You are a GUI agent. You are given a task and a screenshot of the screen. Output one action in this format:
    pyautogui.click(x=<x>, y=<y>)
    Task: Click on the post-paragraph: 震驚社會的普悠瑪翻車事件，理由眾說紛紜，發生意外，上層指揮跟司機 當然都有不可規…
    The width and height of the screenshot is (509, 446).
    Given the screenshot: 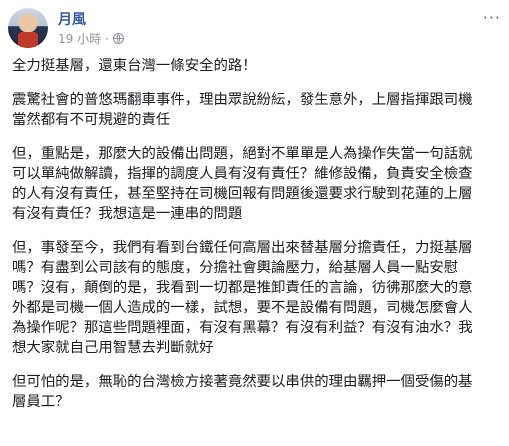 What is the action you would take?
    pyautogui.click(x=242, y=110)
    